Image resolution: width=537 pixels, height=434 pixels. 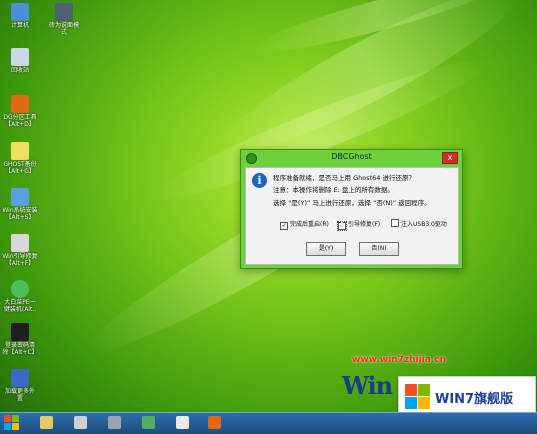 What do you see at coordinates (20, 121) in the screenshot?
I see `desktop-icon-label: DG分区工具 【Alt+D】` at bounding box center [20, 121].